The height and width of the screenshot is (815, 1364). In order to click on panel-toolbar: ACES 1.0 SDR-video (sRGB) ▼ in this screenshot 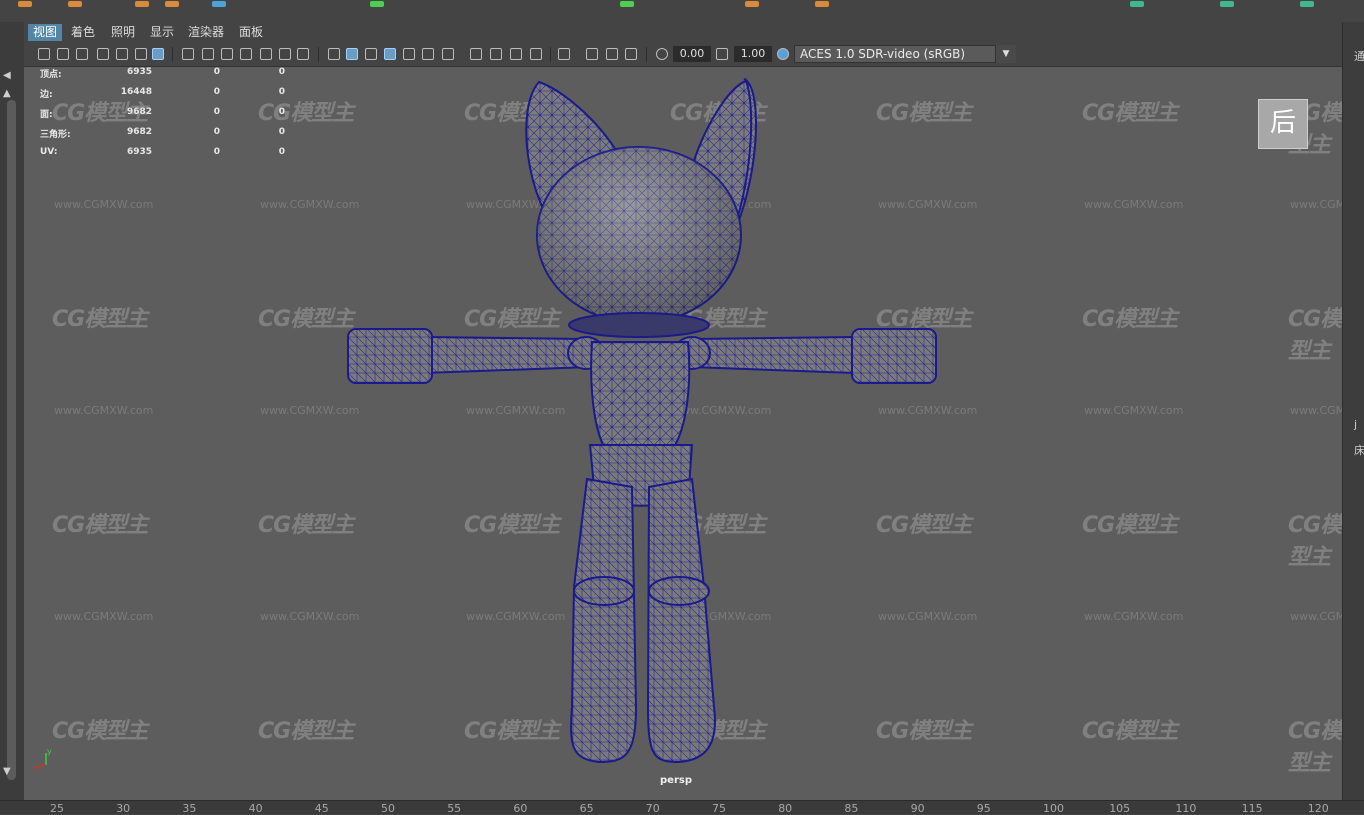, I will do `click(683, 55)`.